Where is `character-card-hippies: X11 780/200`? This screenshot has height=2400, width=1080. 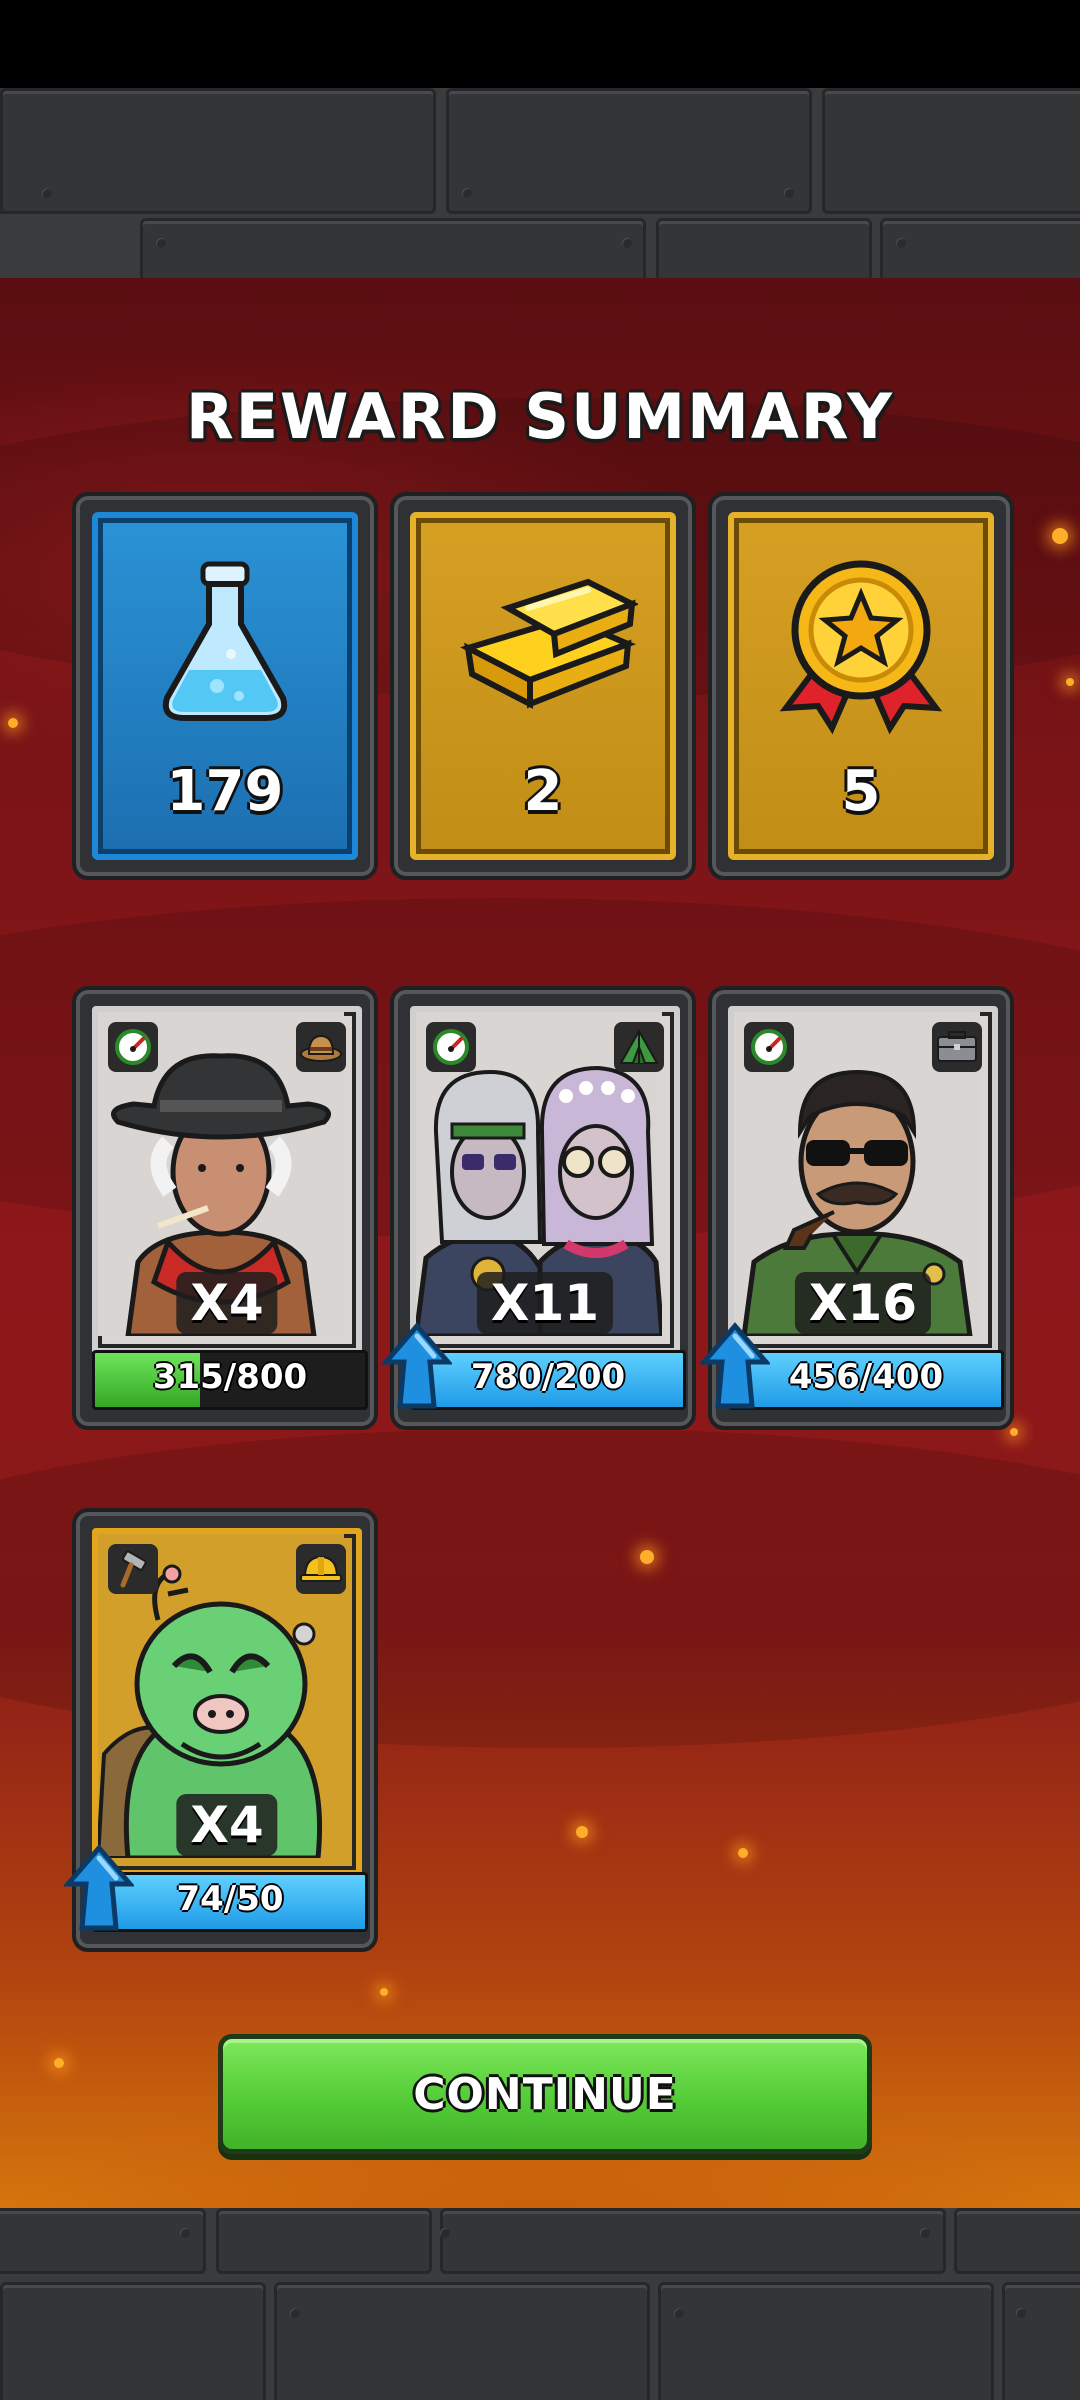
character-card-hippies: X11 780/200 is located at coordinates (539, 1208).